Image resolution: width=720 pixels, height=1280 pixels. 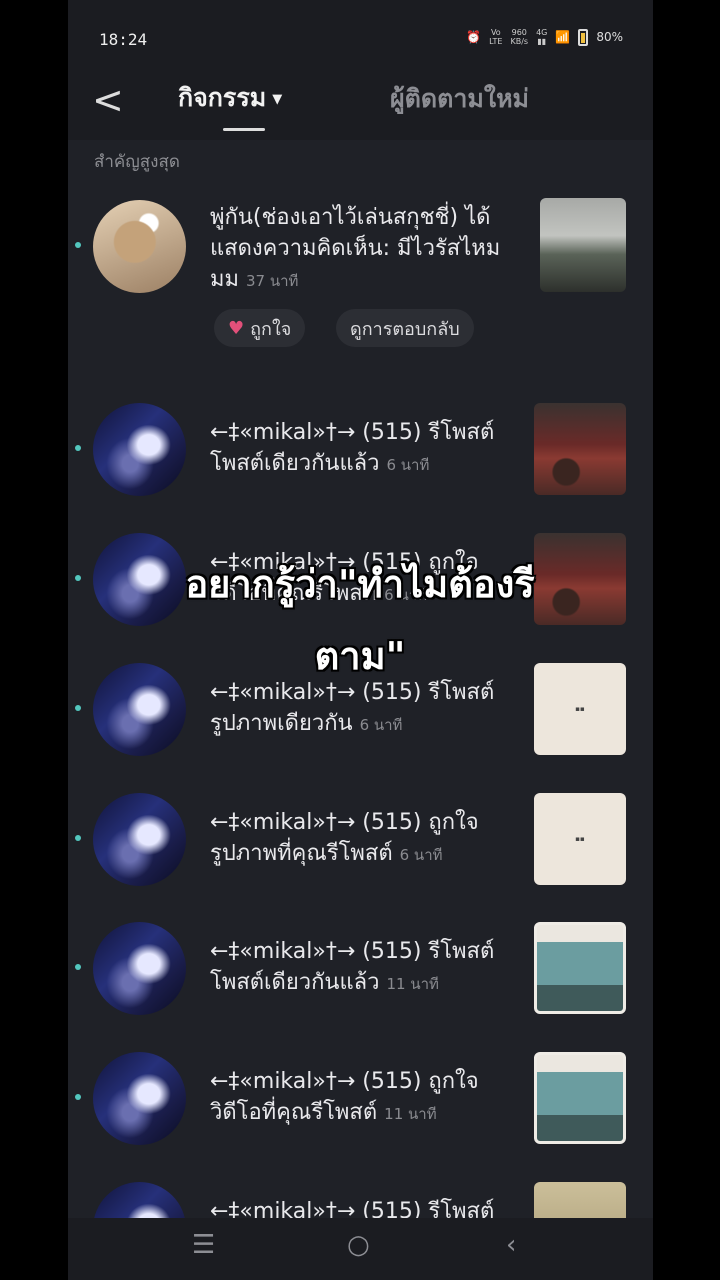 I want to click on list-item: ←‡«mikal»†→ (515) รีโพสต์, so click(x=360, y=1200).